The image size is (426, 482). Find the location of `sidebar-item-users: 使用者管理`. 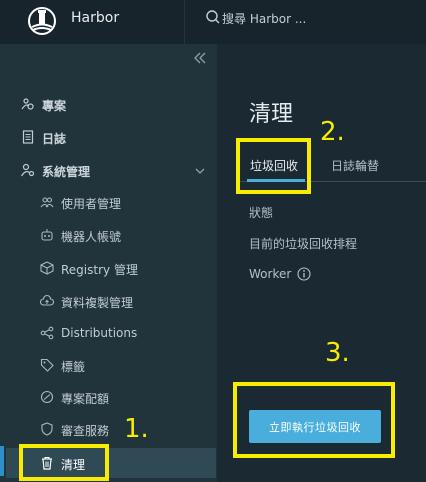

sidebar-item-users: 使用者管理 is located at coordinates (108, 203).